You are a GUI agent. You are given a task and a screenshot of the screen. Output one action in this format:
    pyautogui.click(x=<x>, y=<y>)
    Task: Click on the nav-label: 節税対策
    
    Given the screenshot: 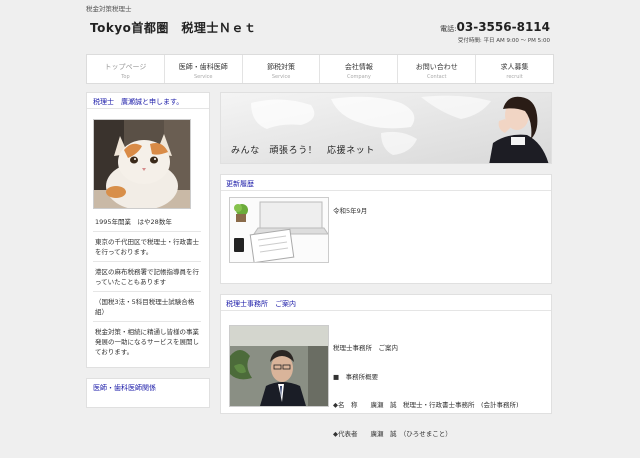 What is the action you would take?
    pyautogui.click(x=281, y=67)
    